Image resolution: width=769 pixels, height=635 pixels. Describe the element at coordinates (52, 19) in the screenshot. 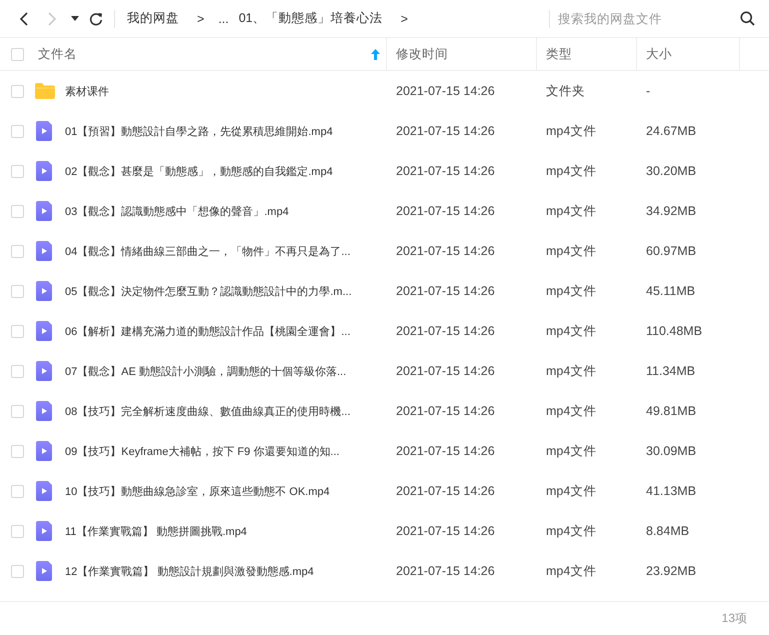

I see `forward-icon` at that location.